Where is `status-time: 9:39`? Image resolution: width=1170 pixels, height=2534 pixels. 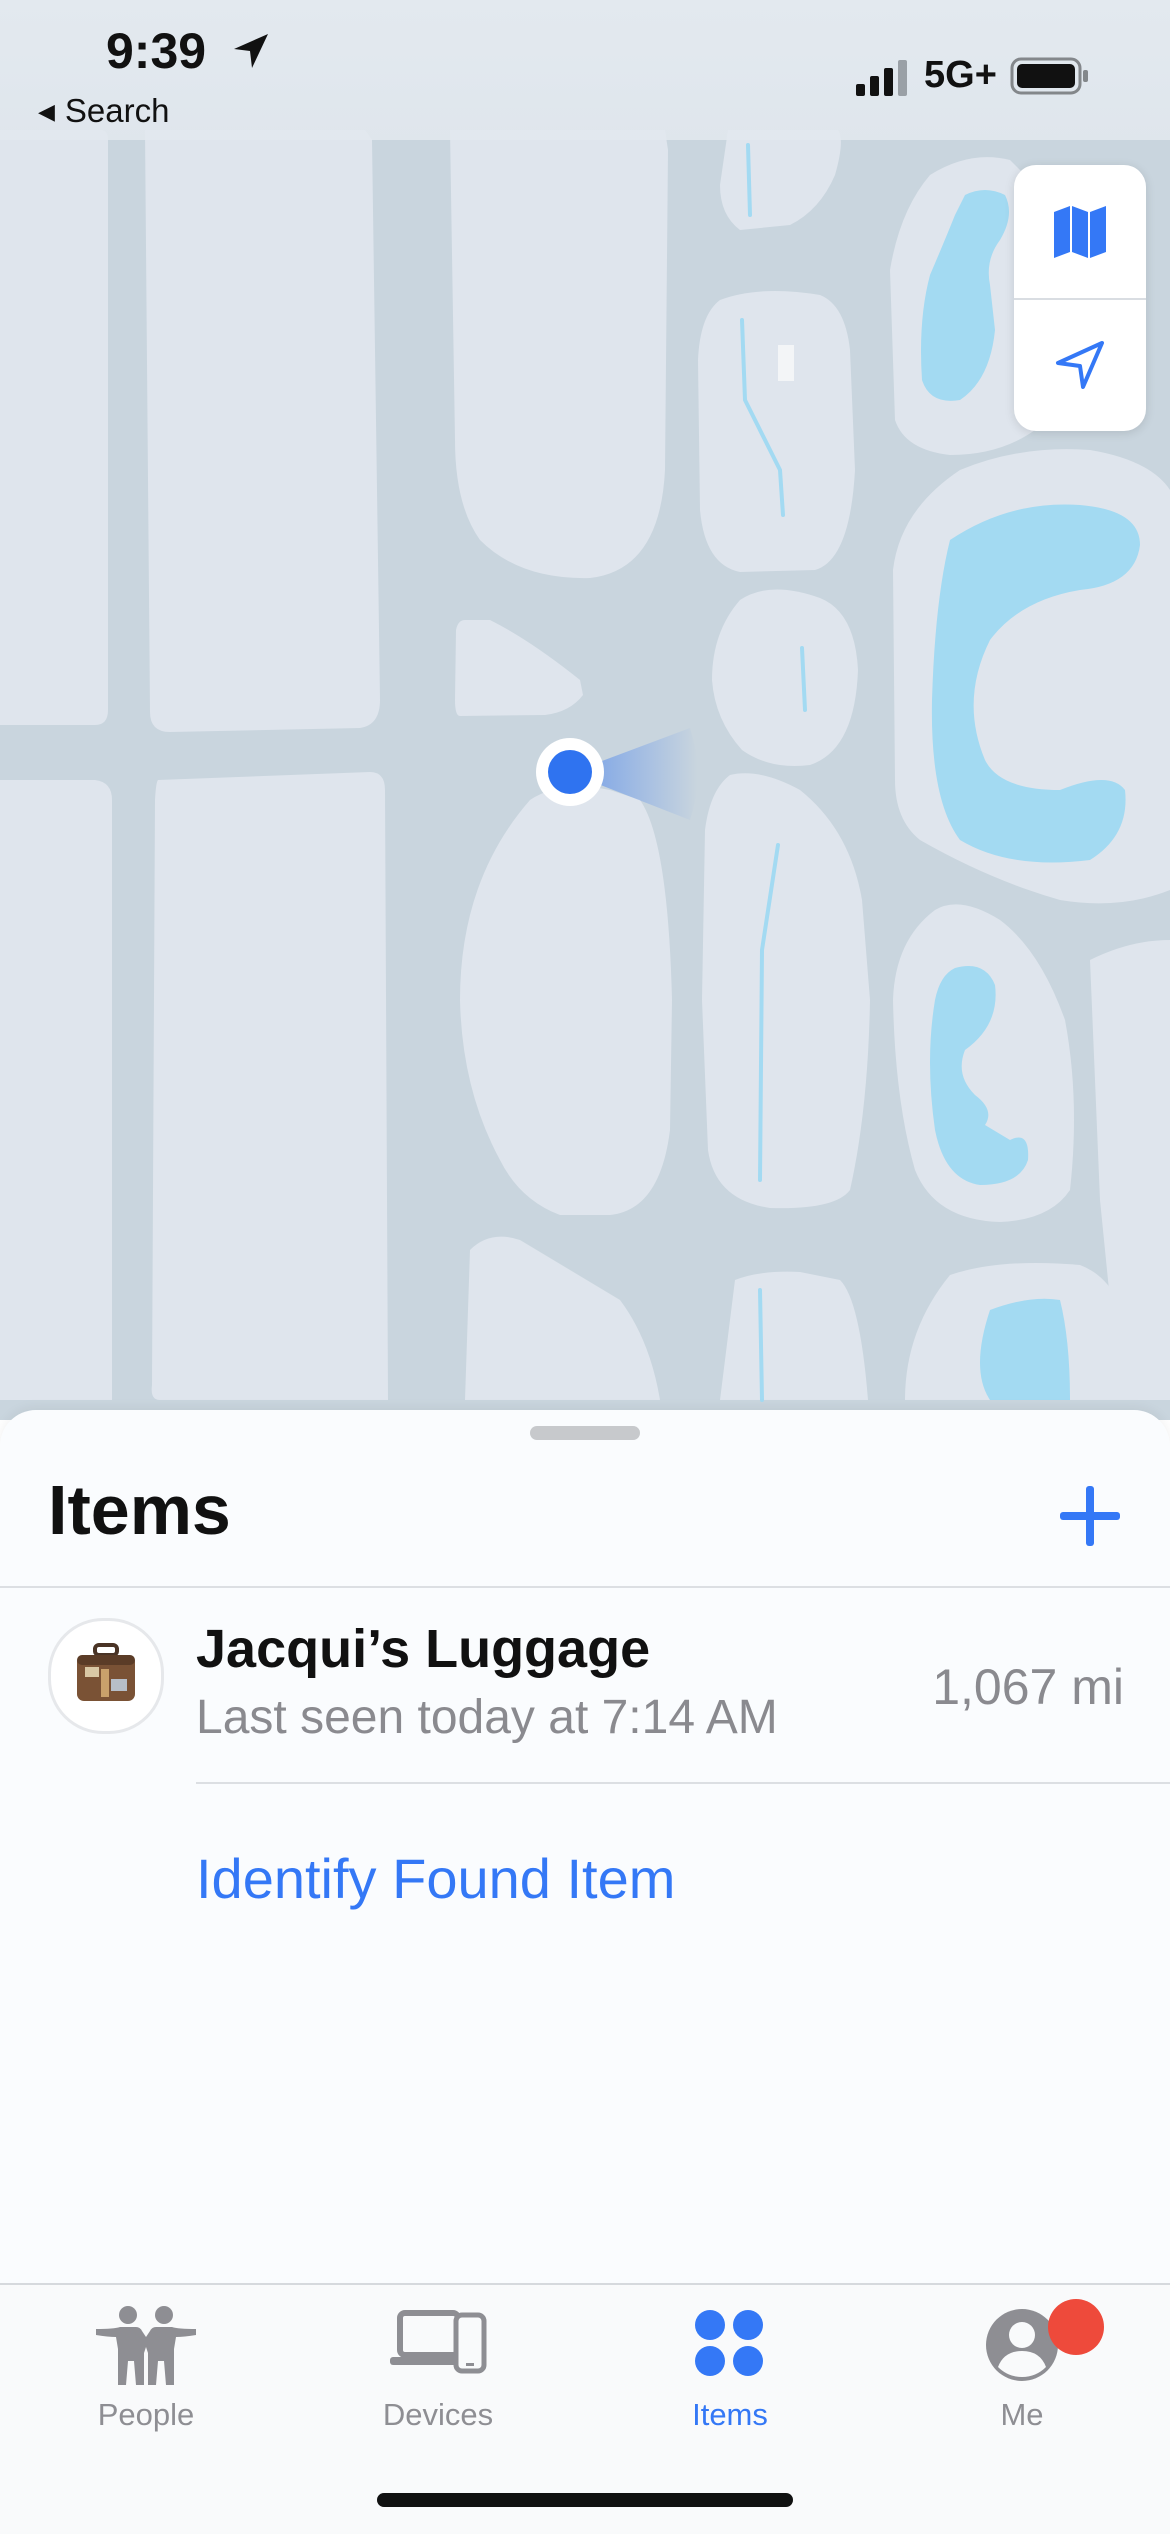
status-time: 9:39 is located at coordinates (156, 51).